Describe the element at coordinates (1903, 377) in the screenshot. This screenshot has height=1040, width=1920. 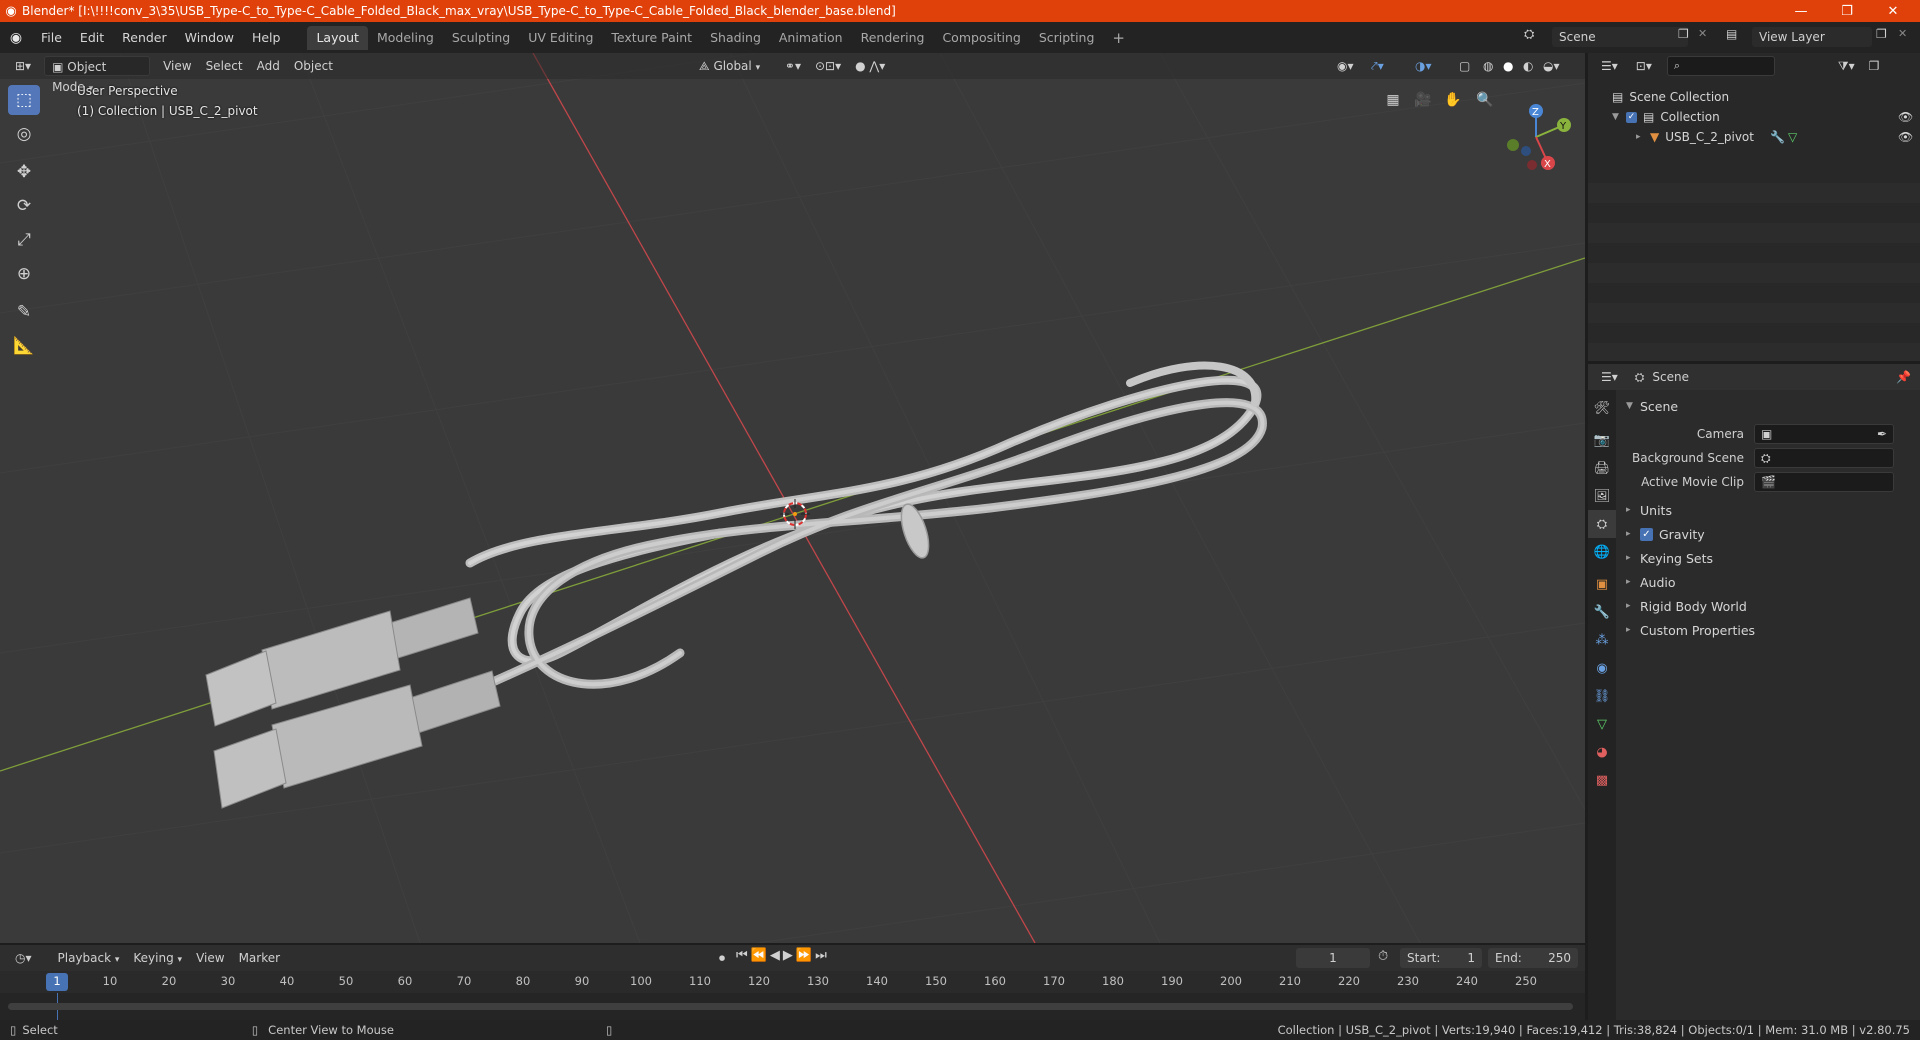
I see `pin-icon: 📌` at that location.